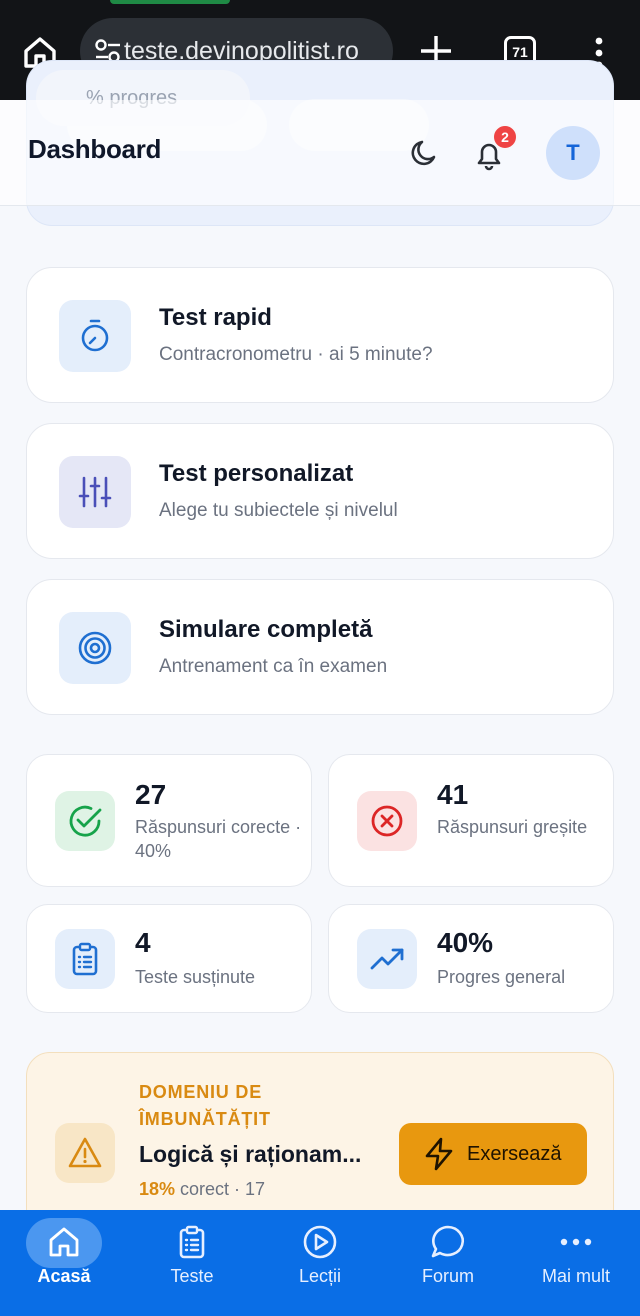 This screenshot has width=640, height=1316. I want to click on notification-badge: 2, so click(505, 137).